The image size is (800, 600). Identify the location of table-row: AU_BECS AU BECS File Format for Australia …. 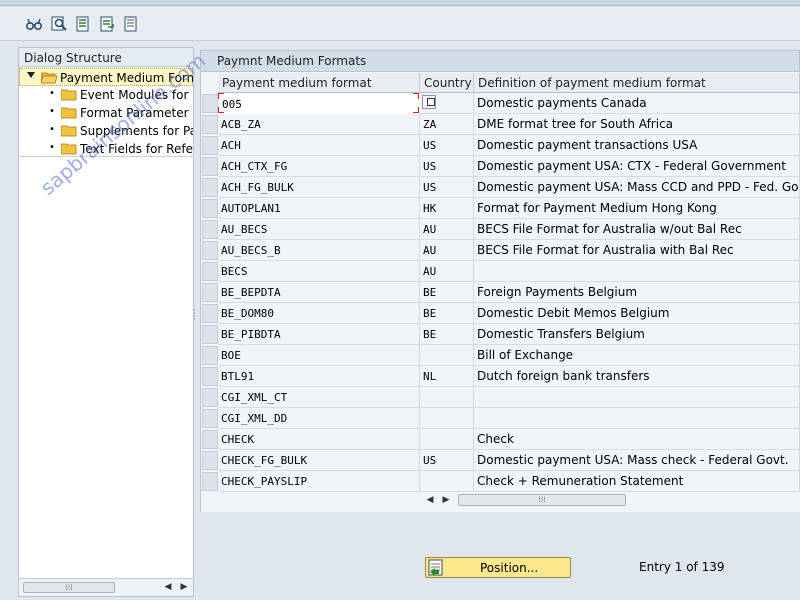
(500, 229).